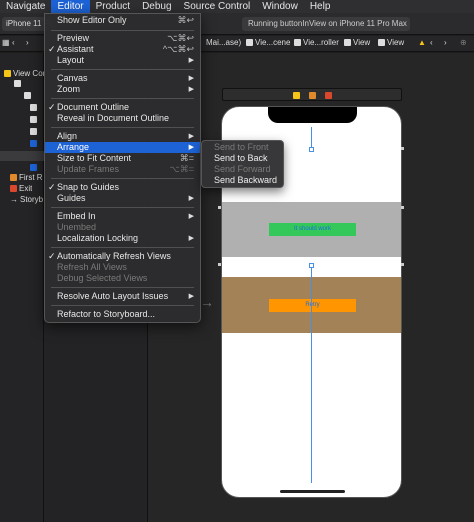 This screenshot has height=522, width=474. I want to click on entry-point-arrow-icon: →, so click(207, 302).